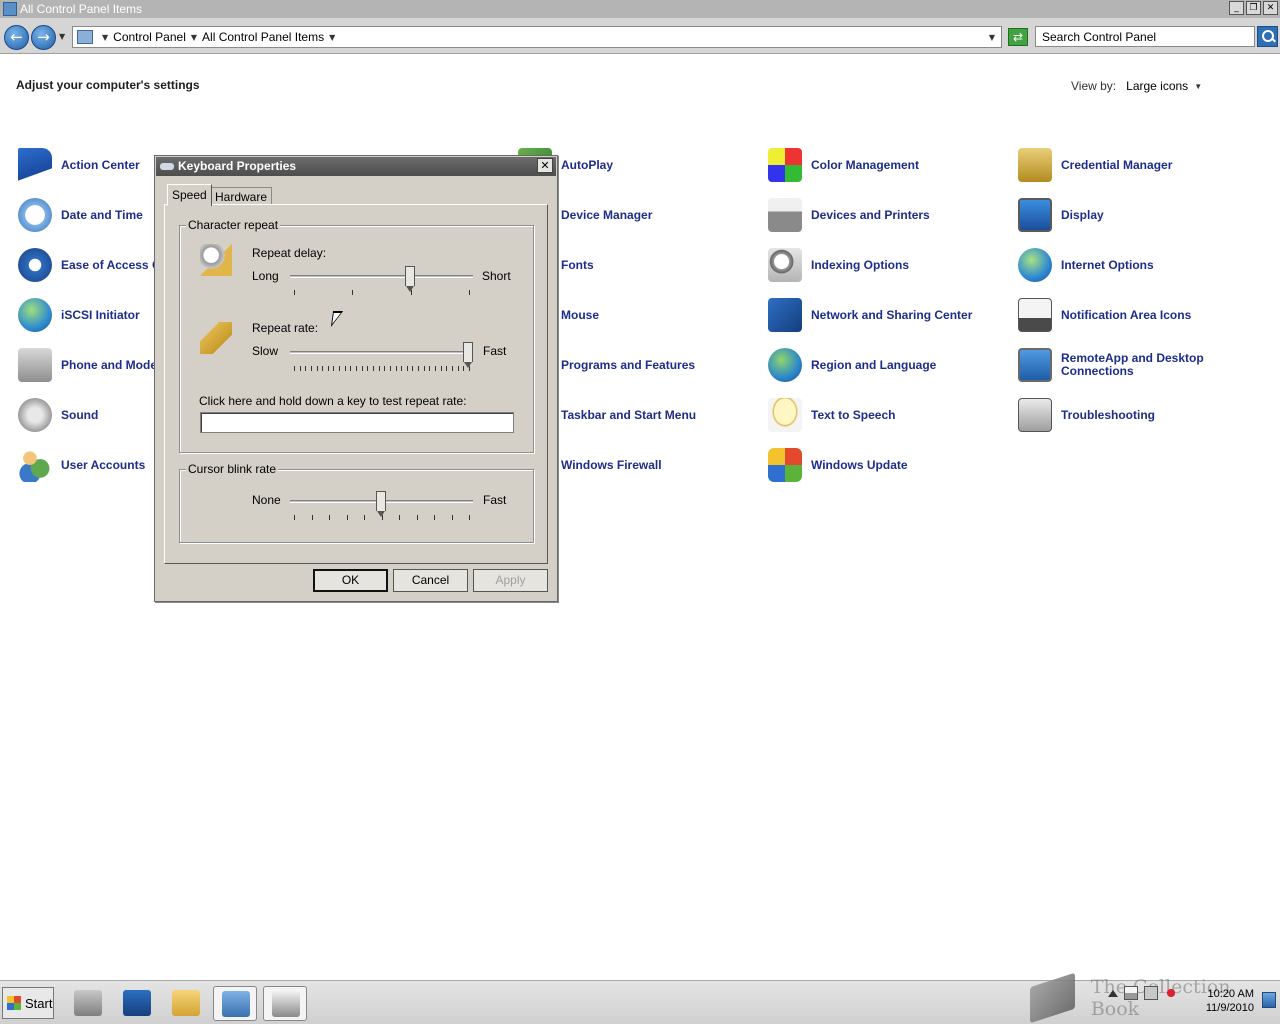  What do you see at coordinates (495, 351) in the screenshot?
I see `rate-max-label: Fast` at bounding box center [495, 351].